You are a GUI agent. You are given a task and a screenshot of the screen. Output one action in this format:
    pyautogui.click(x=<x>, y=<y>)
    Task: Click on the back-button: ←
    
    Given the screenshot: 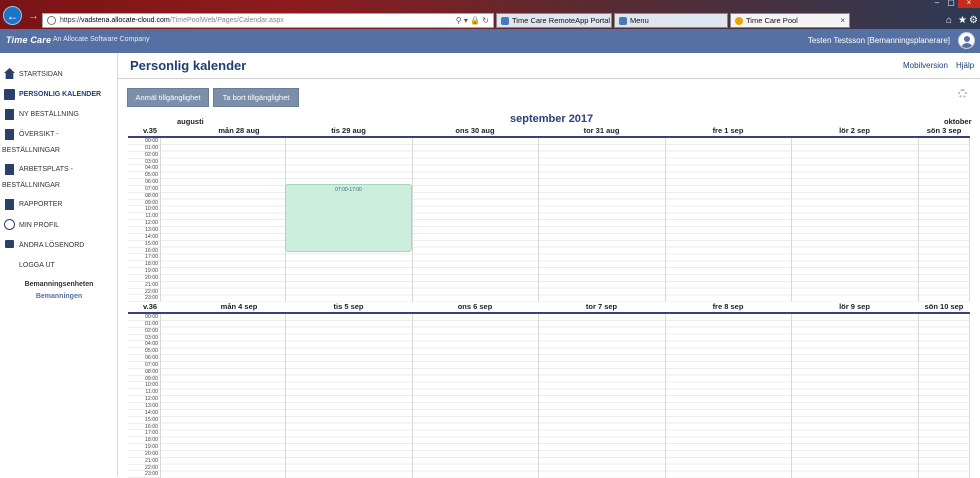 What is the action you would take?
    pyautogui.click(x=12, y=15)
    